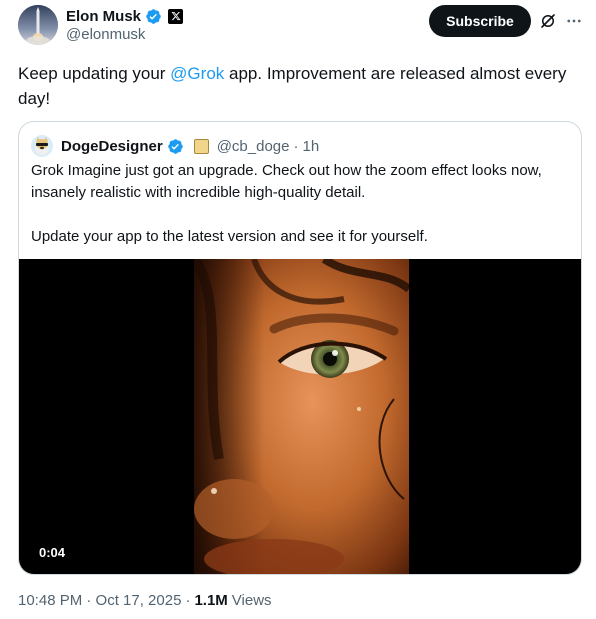 The height and width of the screenshot is (619, 596). Describe the element at coordinates (197, 73) in the screenshot. I see `grok-mention-link: @Grok` at that location.